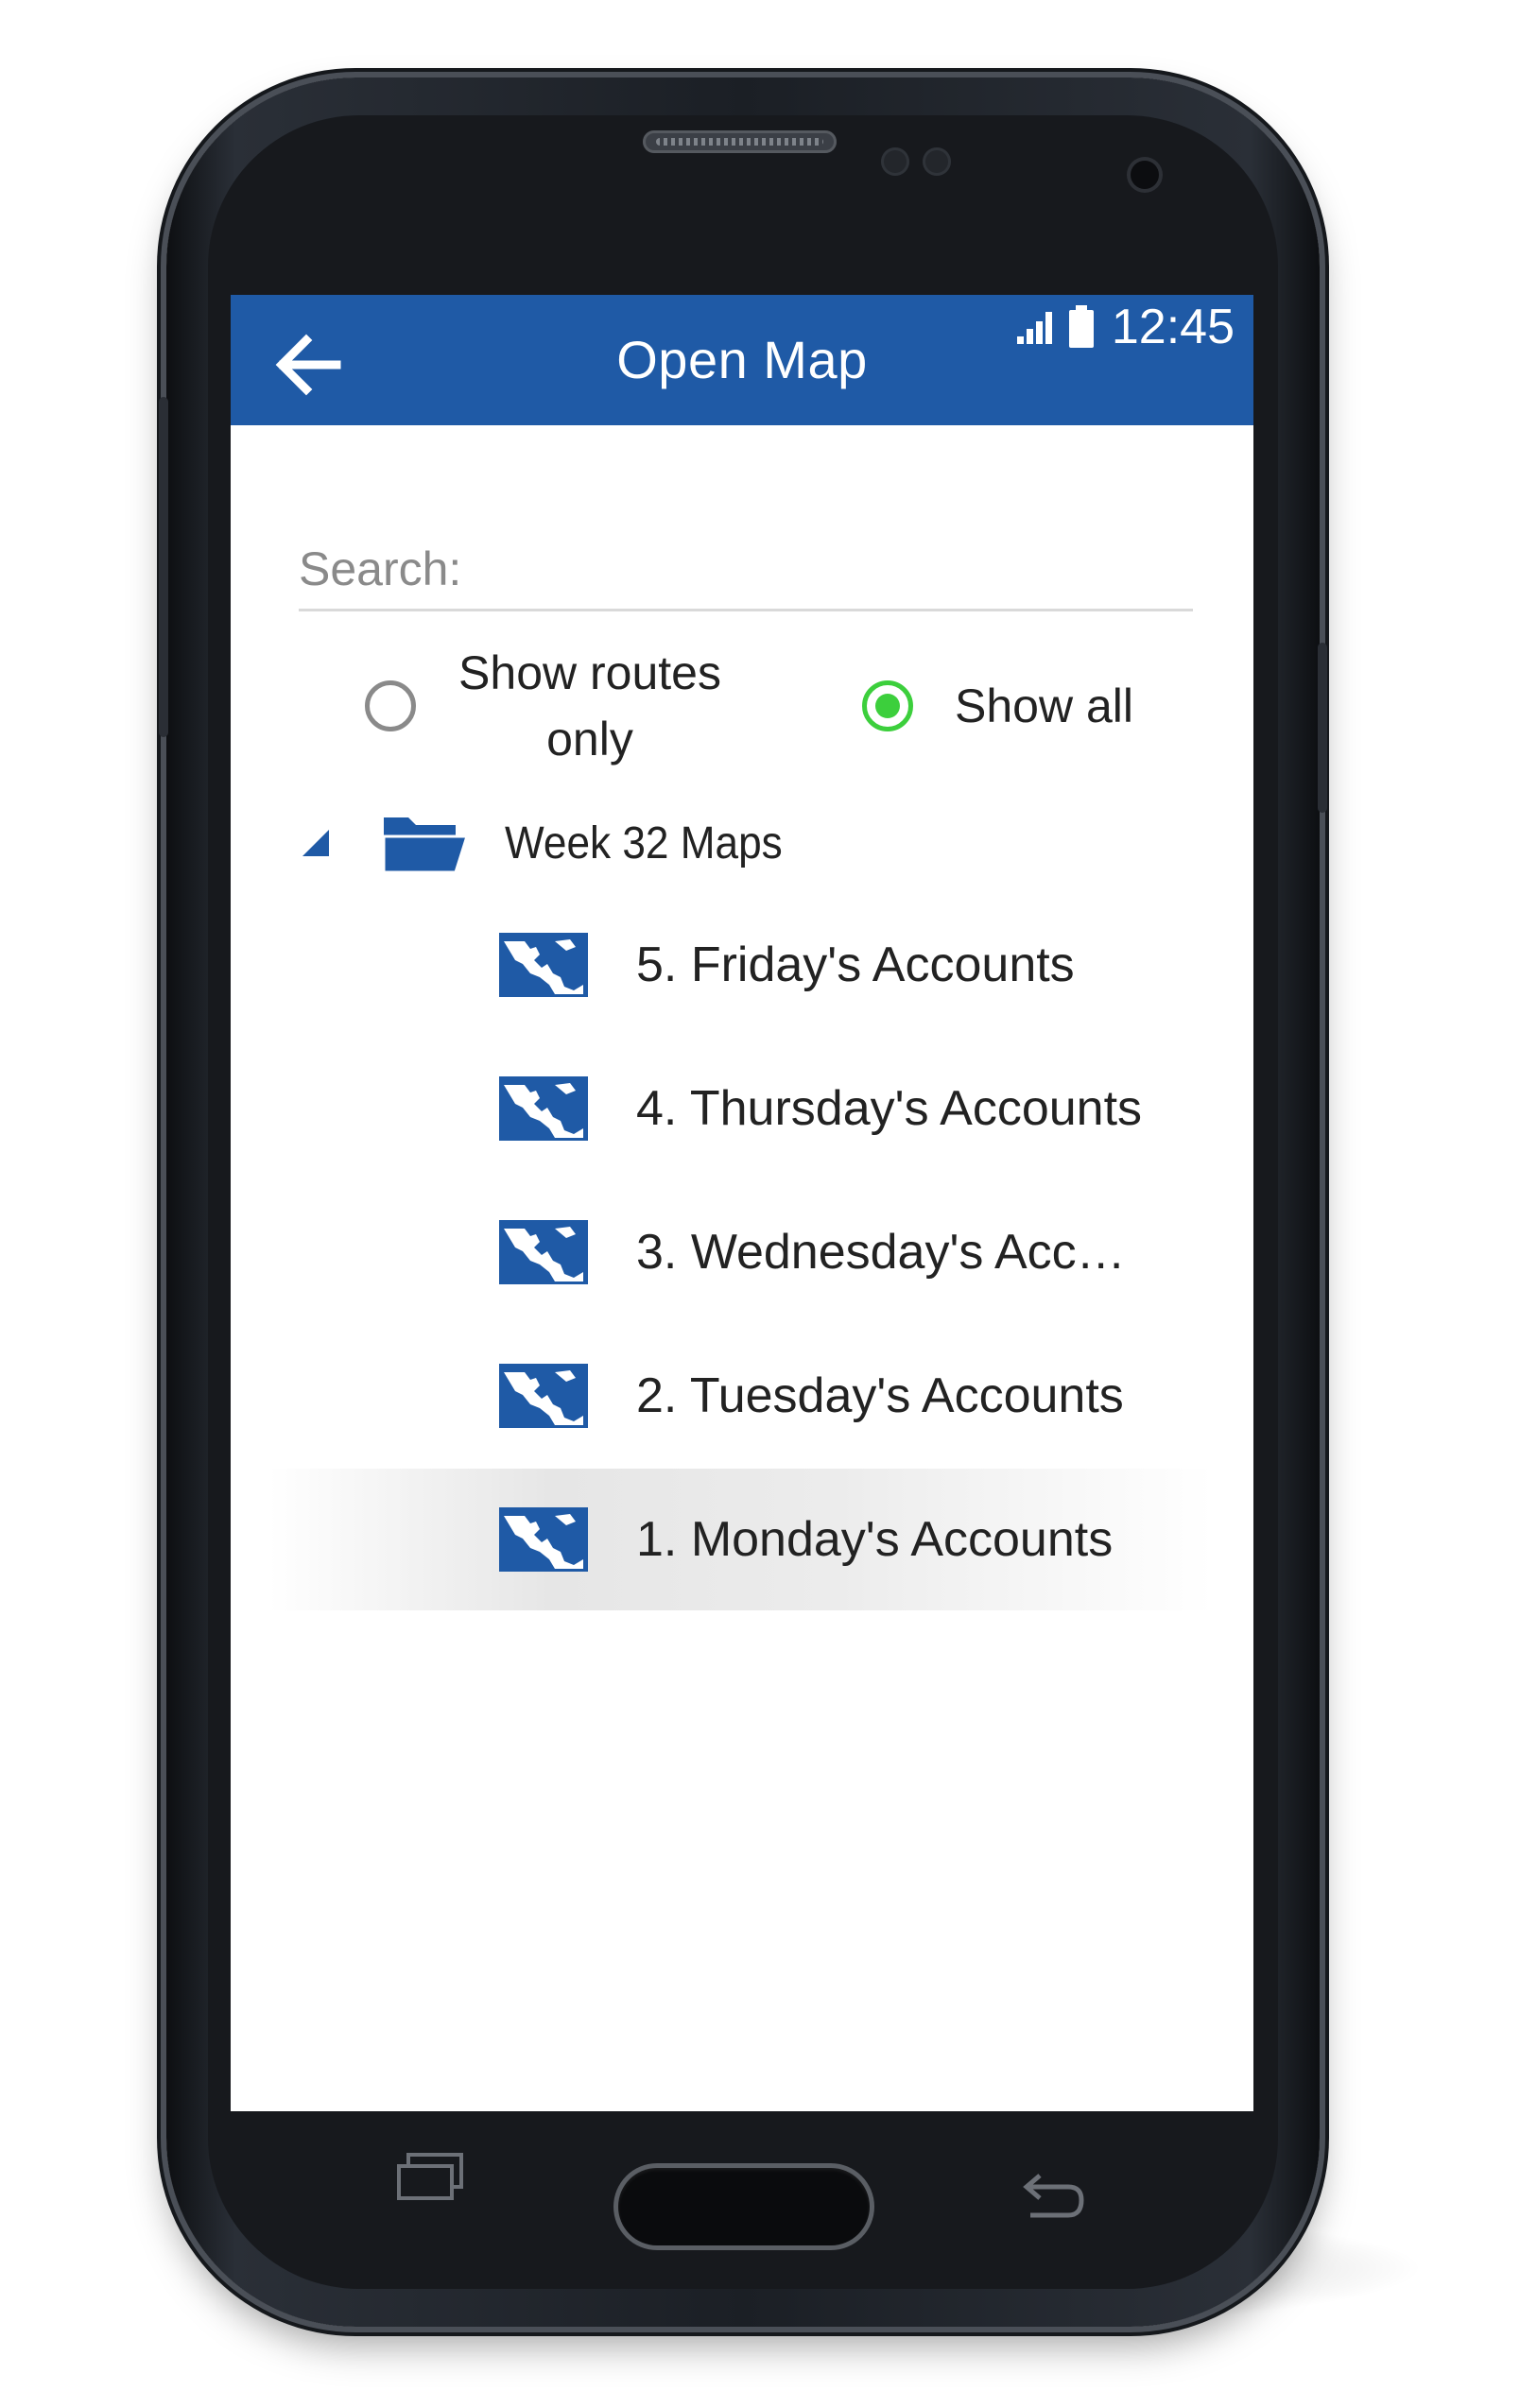 This screenshot has height=2408, width=1520. What do you see at coordinates (589, 739) in the screenshot?
I see `radio-label-line2: only` at bounding box center [589, 739].